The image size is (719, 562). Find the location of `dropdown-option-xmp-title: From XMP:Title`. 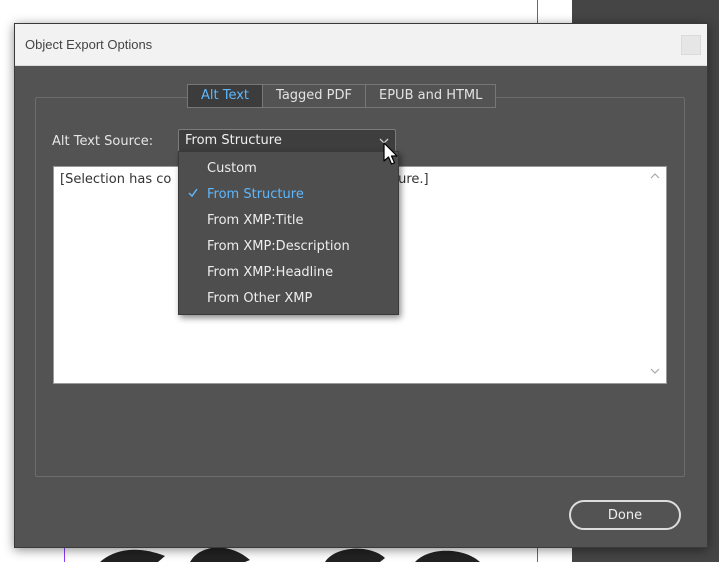

dropdown-option-xmp-title: From XMP:Title is located at coordinates (288, 222).